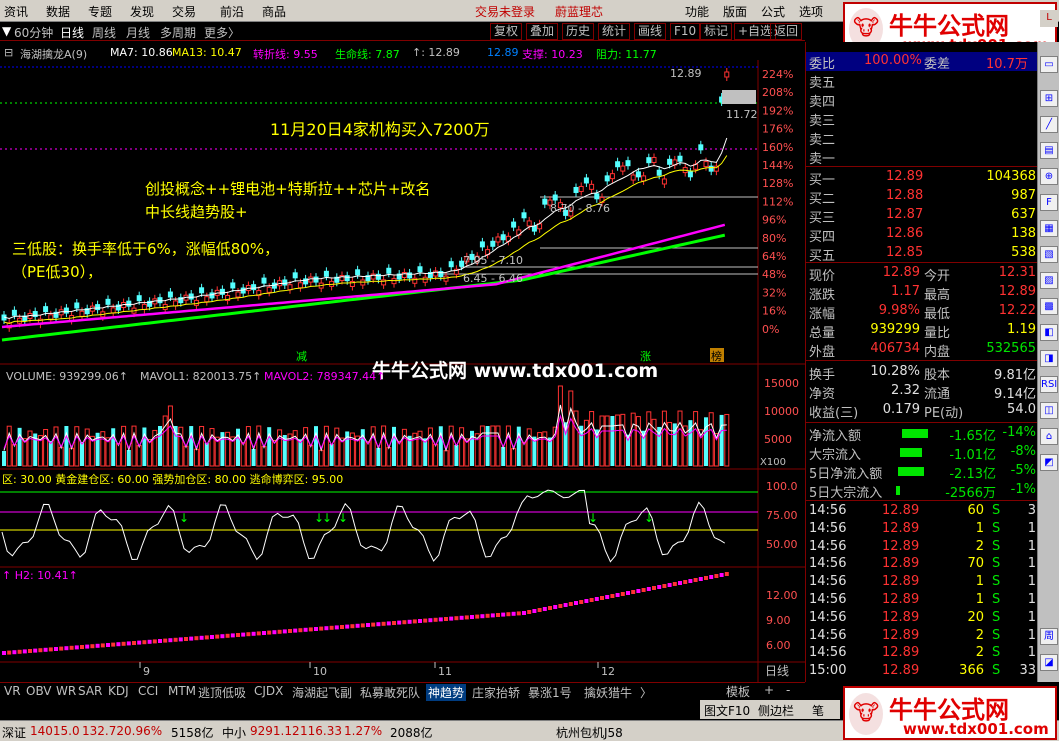  What do you see at coordinates (738, 691) in the screenshot?
I see `btn-template: 模板` at bounding box center [738, 691].